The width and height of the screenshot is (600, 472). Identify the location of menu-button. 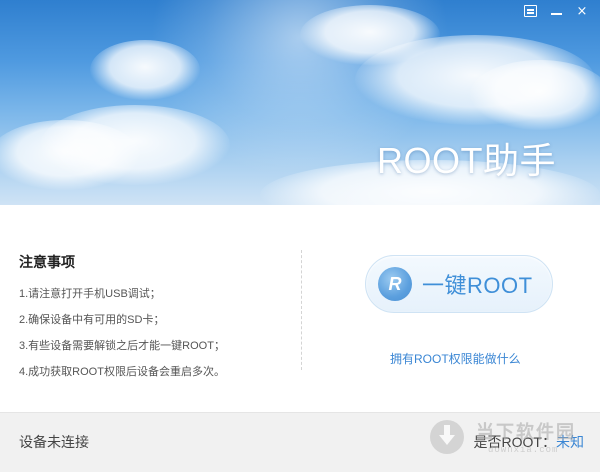
(530, 11).